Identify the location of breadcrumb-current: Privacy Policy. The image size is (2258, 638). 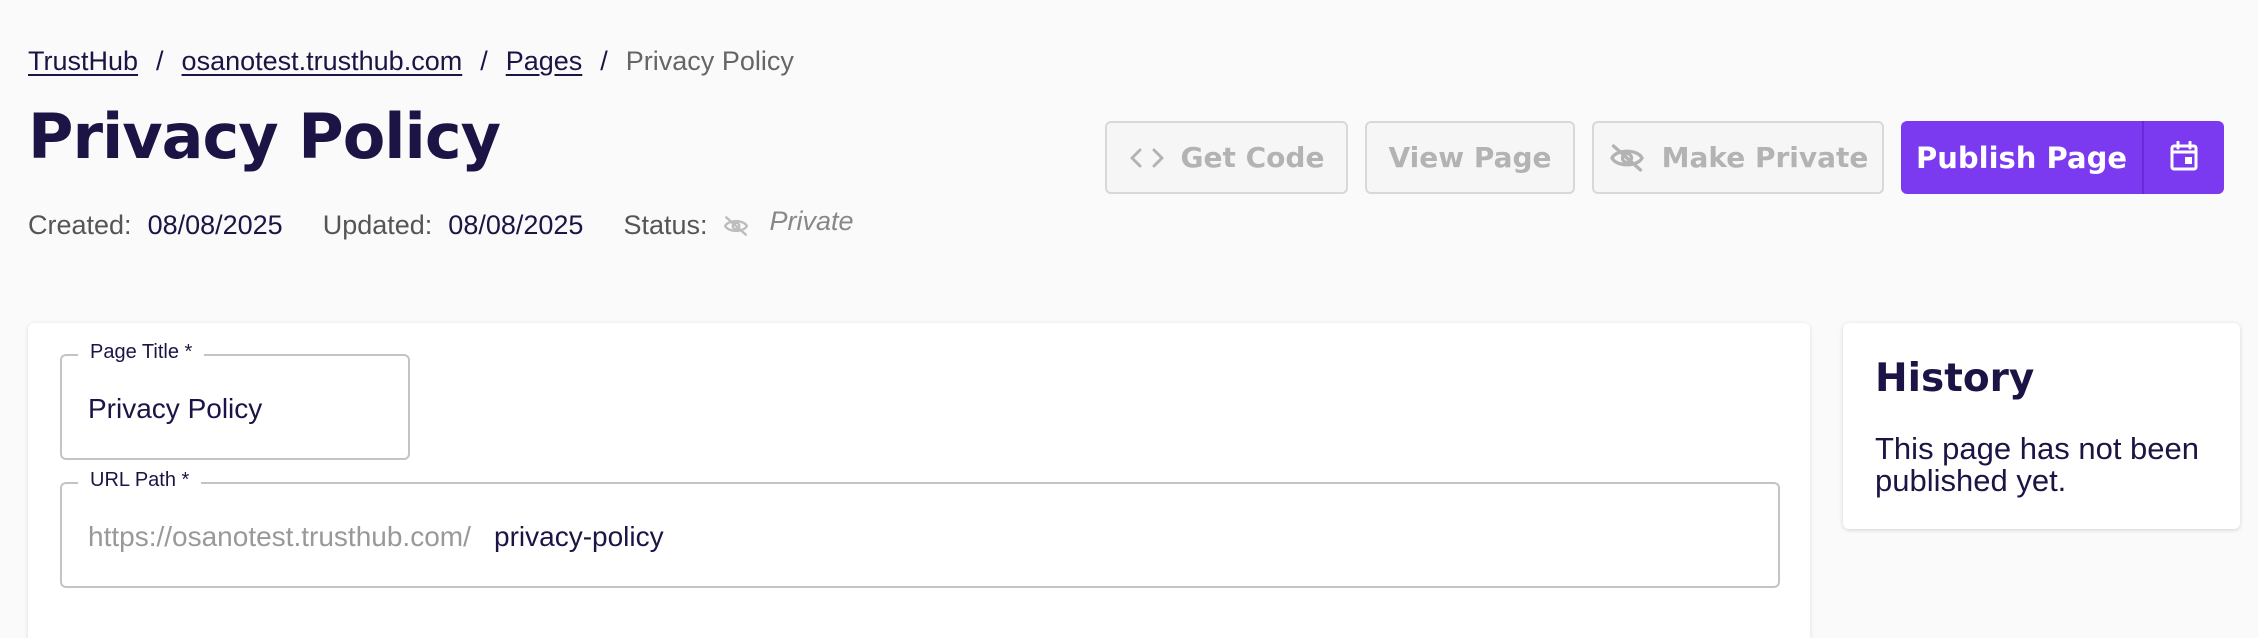
(709, 61).